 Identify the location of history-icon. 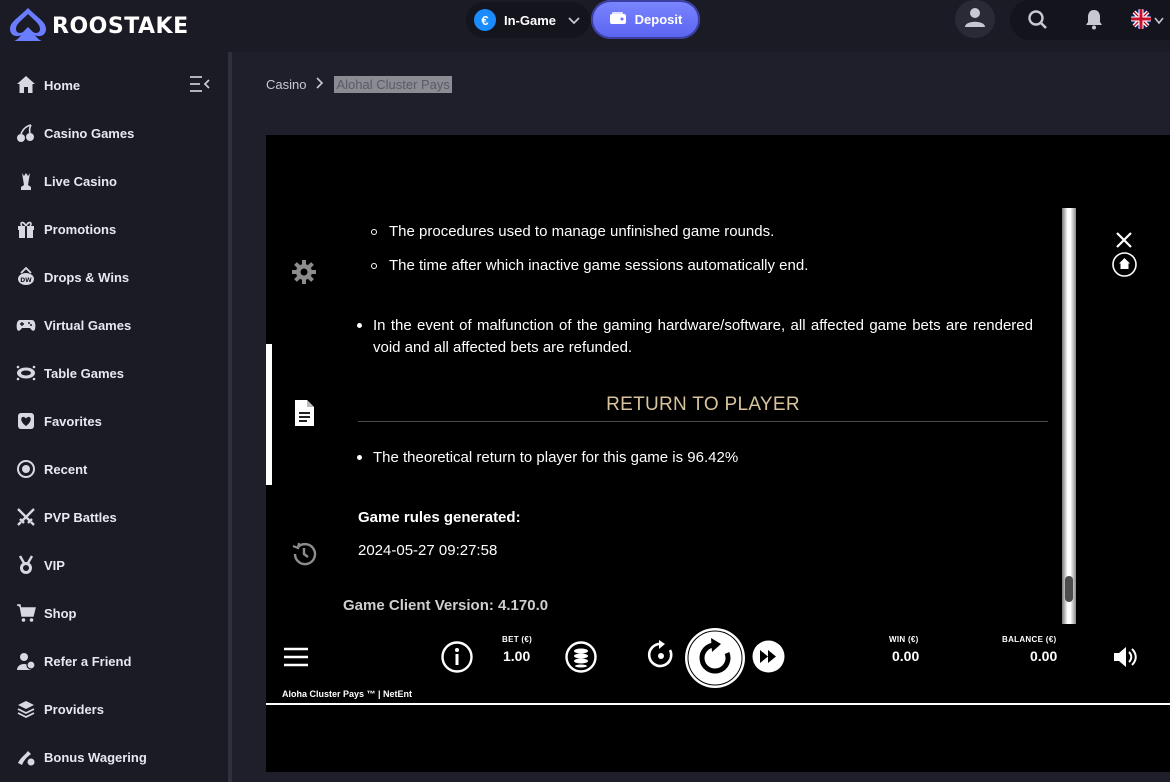
(304, 556).